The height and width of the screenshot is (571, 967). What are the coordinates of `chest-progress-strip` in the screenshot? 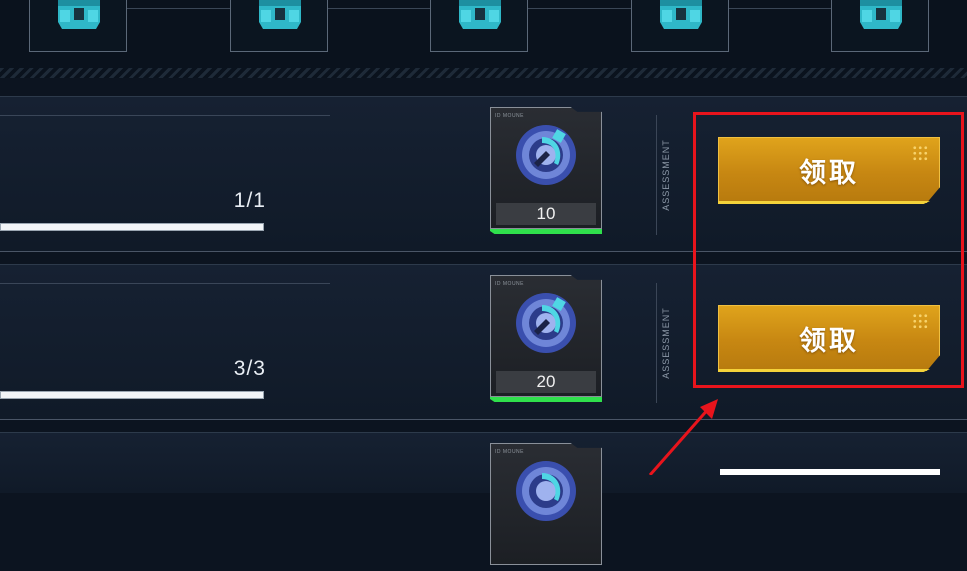 It's located at (483, 39).